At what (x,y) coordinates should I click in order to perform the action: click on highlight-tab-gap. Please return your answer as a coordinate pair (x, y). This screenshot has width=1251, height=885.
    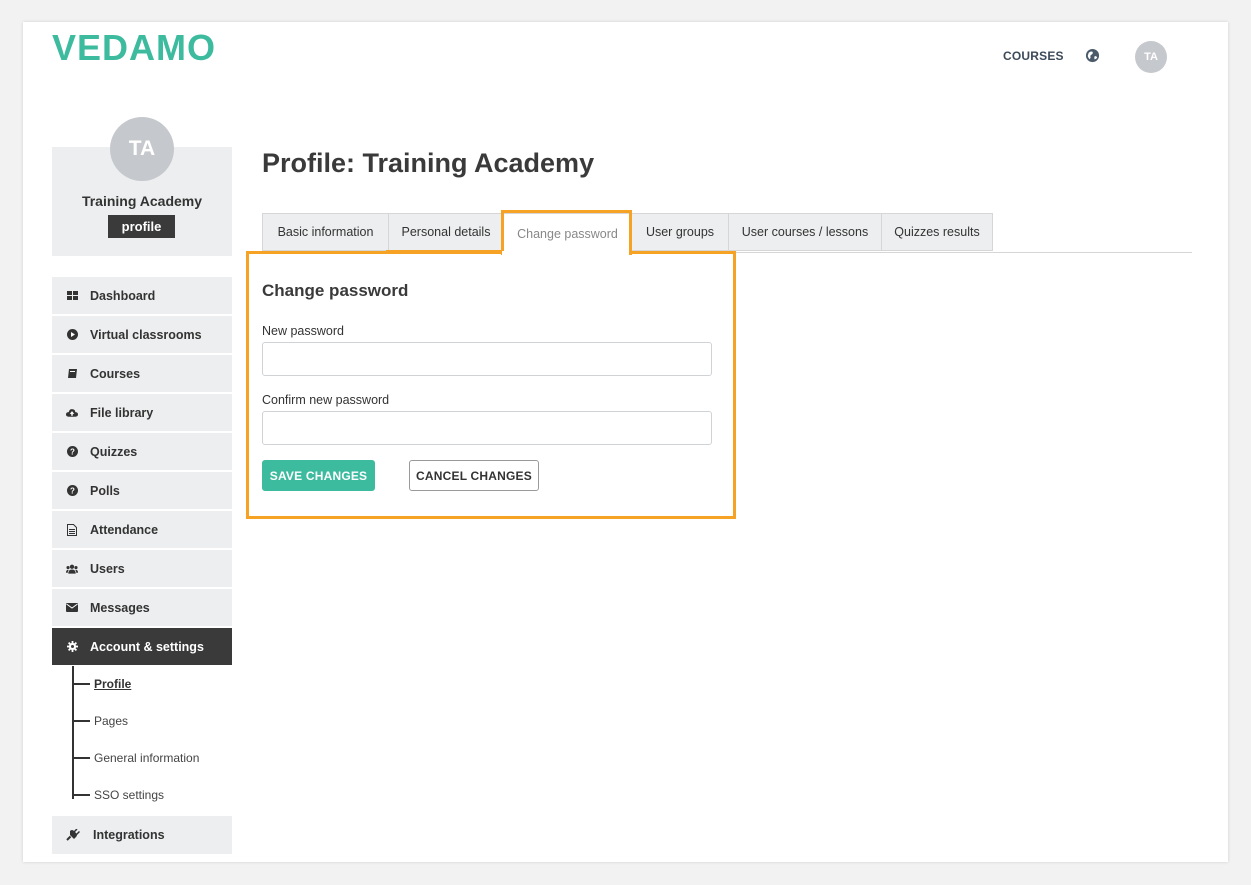
    Looking at the image, I should click on (565, 253).